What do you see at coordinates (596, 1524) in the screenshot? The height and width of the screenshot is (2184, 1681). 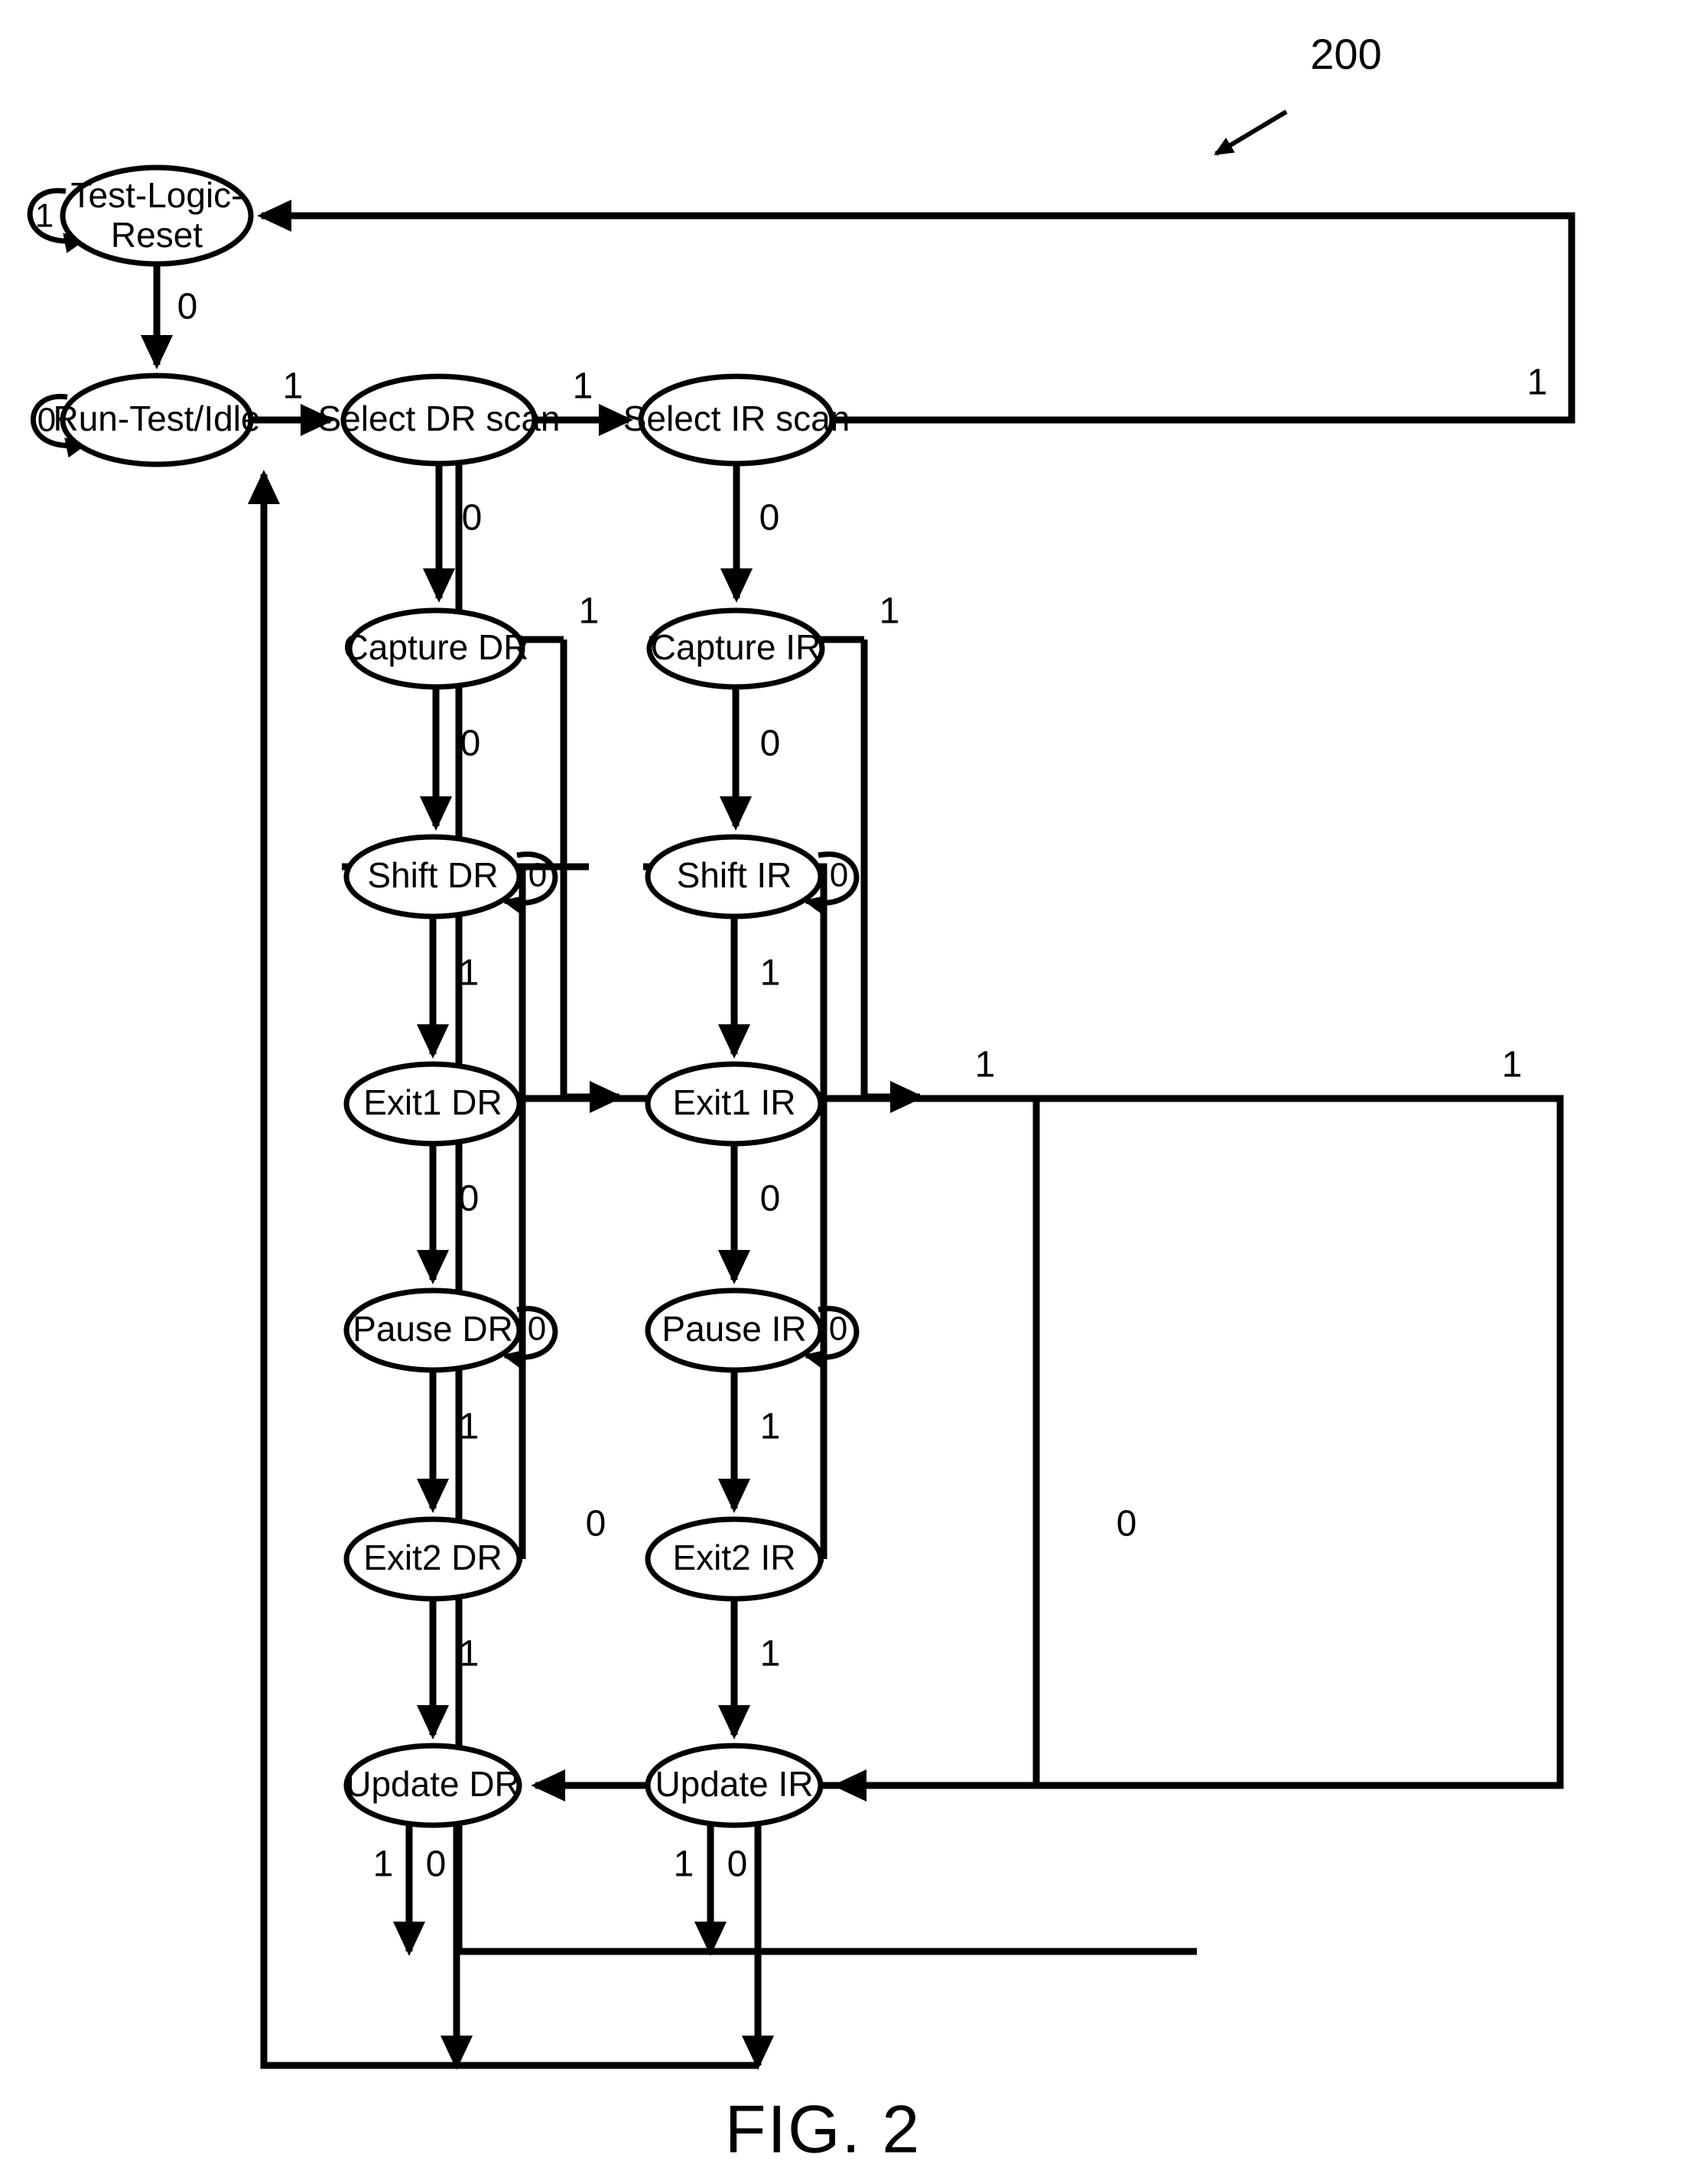 I see `edge-label-exit2dr-to-shiftdr: 0` at bounding box center [596, 1524].